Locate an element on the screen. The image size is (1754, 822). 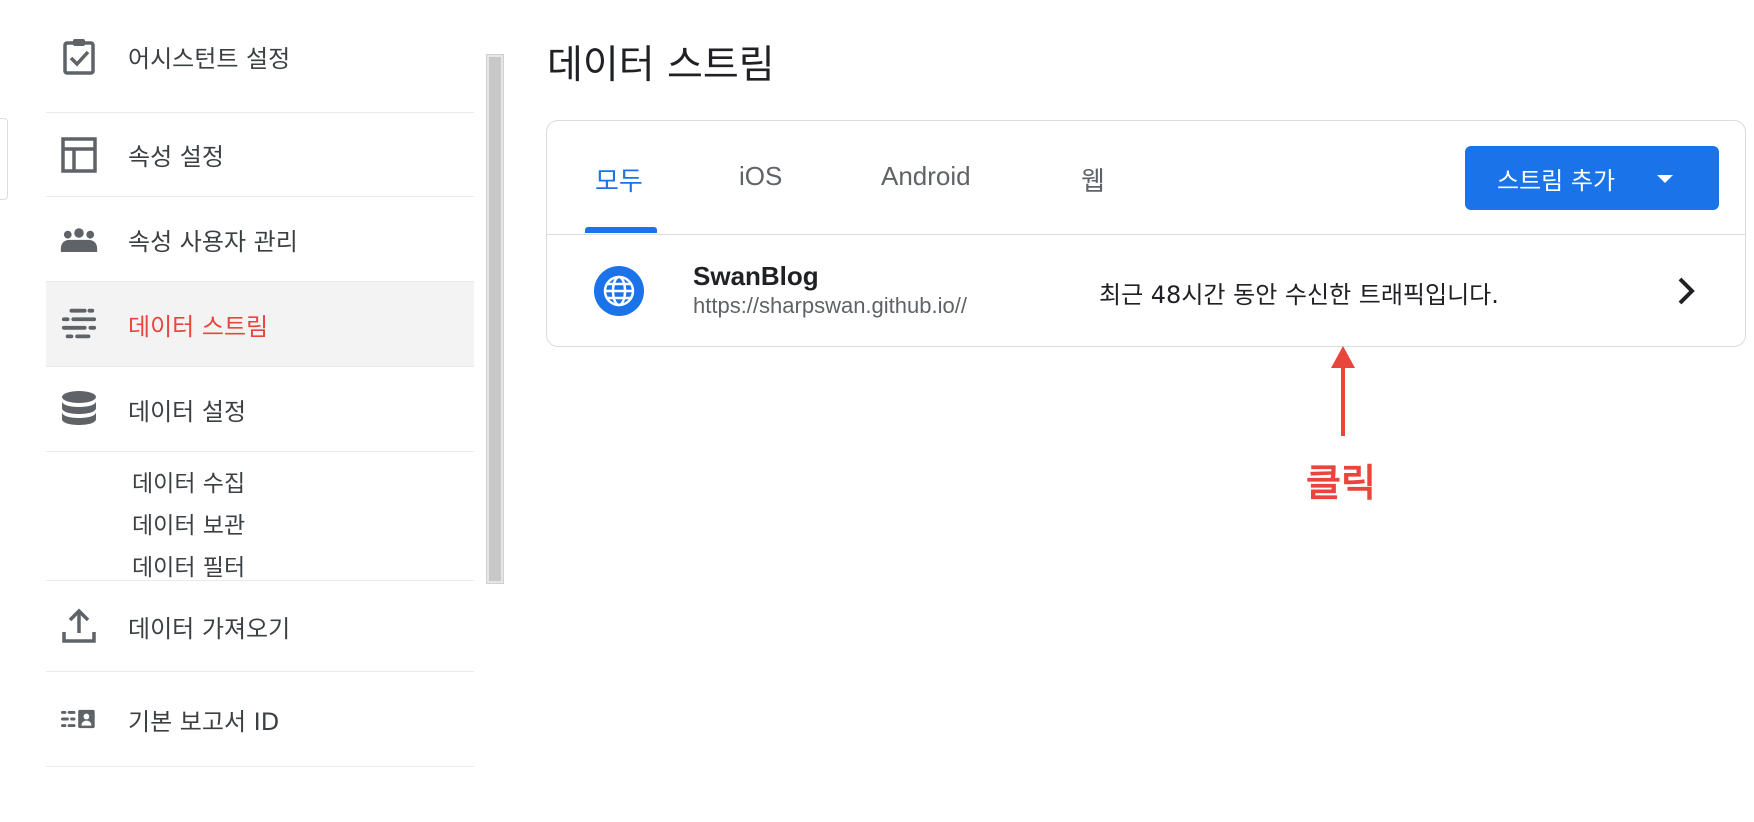
sidebar-item-assistant-settings: 어시스턴트 설정 is located at coordinates (260, 56).